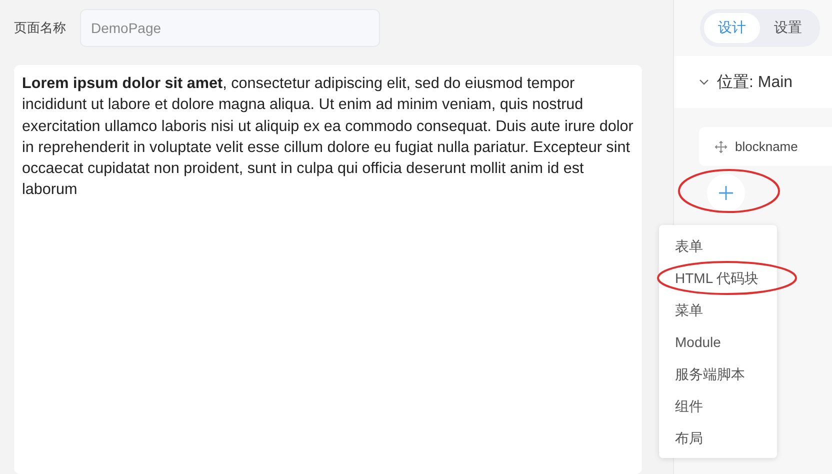  Describe the element at coordinates (689, 438) in the screenshot. I see `menu-item: 布局` at that location.